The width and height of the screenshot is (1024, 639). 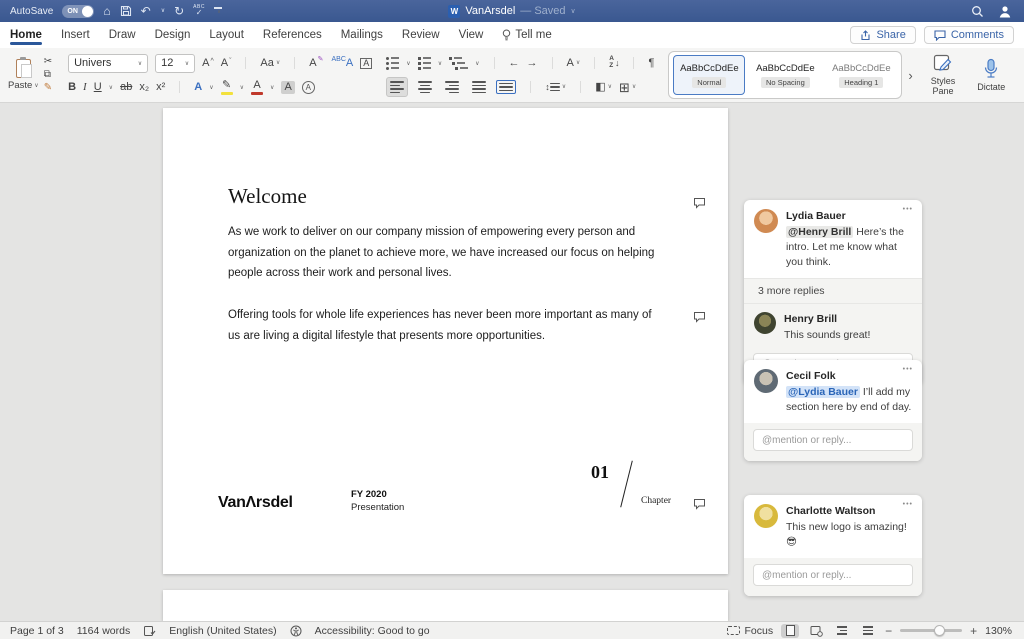 I want to click on superscript-icon: x², so click(x=160, y=87).